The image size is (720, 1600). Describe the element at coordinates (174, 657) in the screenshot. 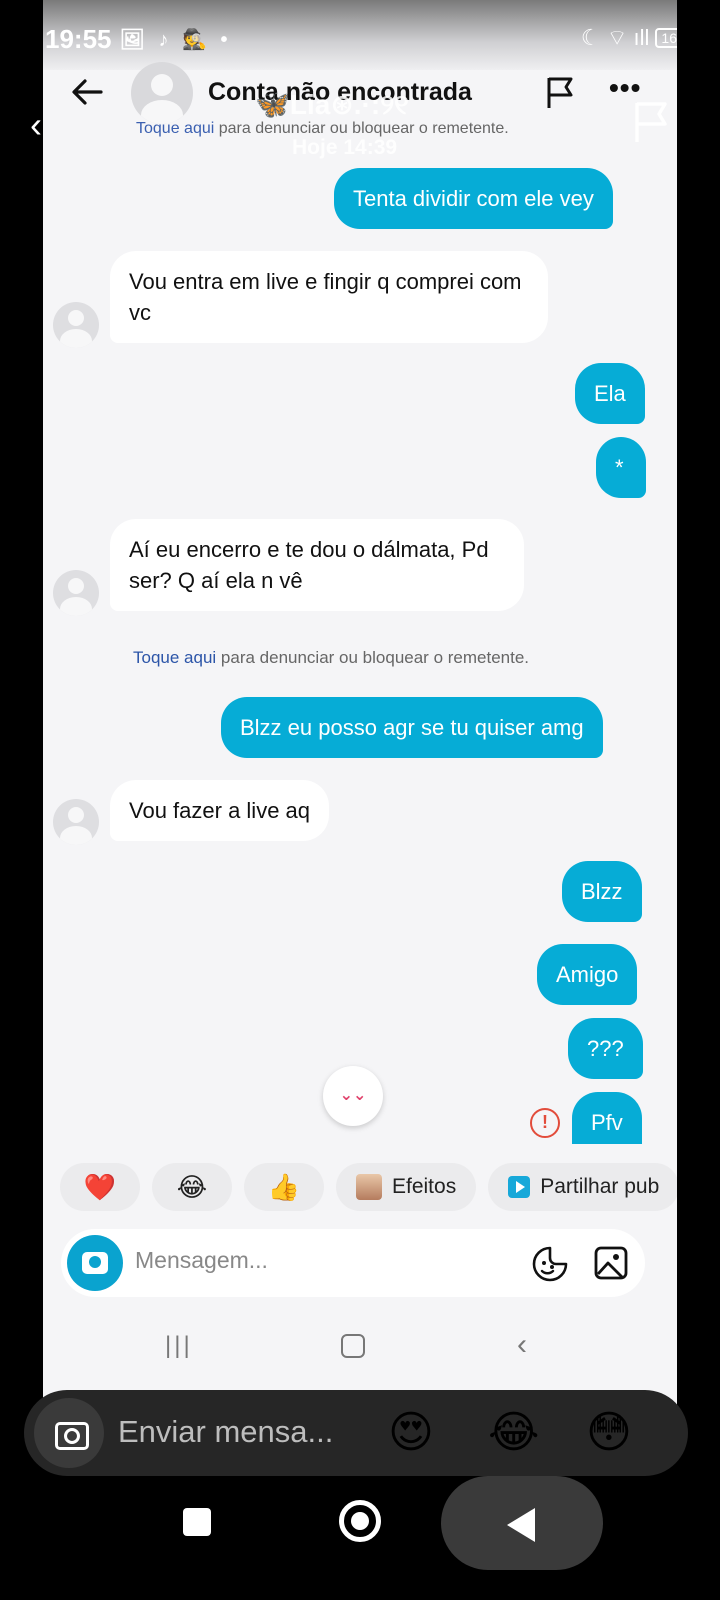

I see `report-link: Toque aqui` at that location.